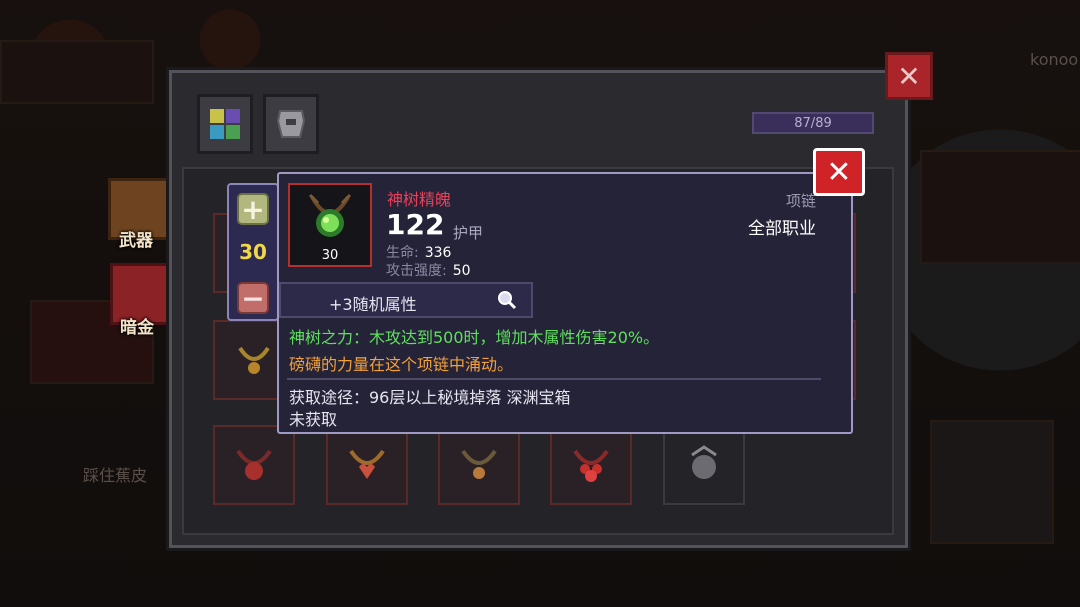 The height and width of the screenshot is (607, 1080). I want to click on level-value: 30, so click(253, 252).